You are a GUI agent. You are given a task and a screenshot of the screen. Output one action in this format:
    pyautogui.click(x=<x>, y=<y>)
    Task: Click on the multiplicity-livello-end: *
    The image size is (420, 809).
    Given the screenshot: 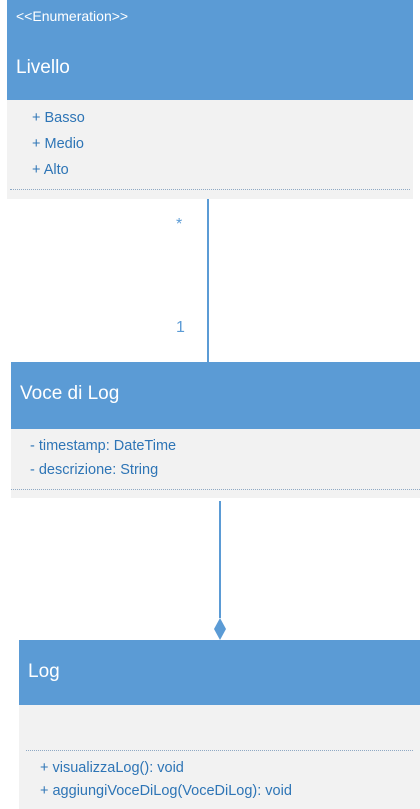 What is the action you would take?
    pyautogui.click(x=179, y=224)
    